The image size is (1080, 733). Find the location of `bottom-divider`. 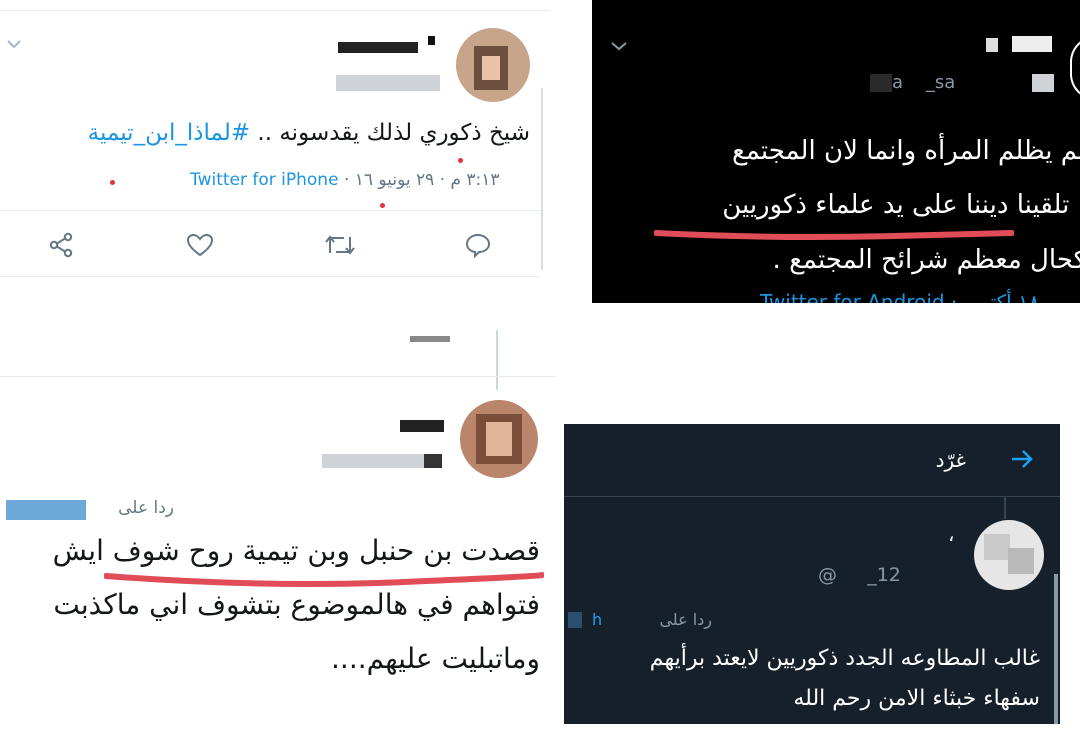

bottom-divider is located at coordinates (270, 276).